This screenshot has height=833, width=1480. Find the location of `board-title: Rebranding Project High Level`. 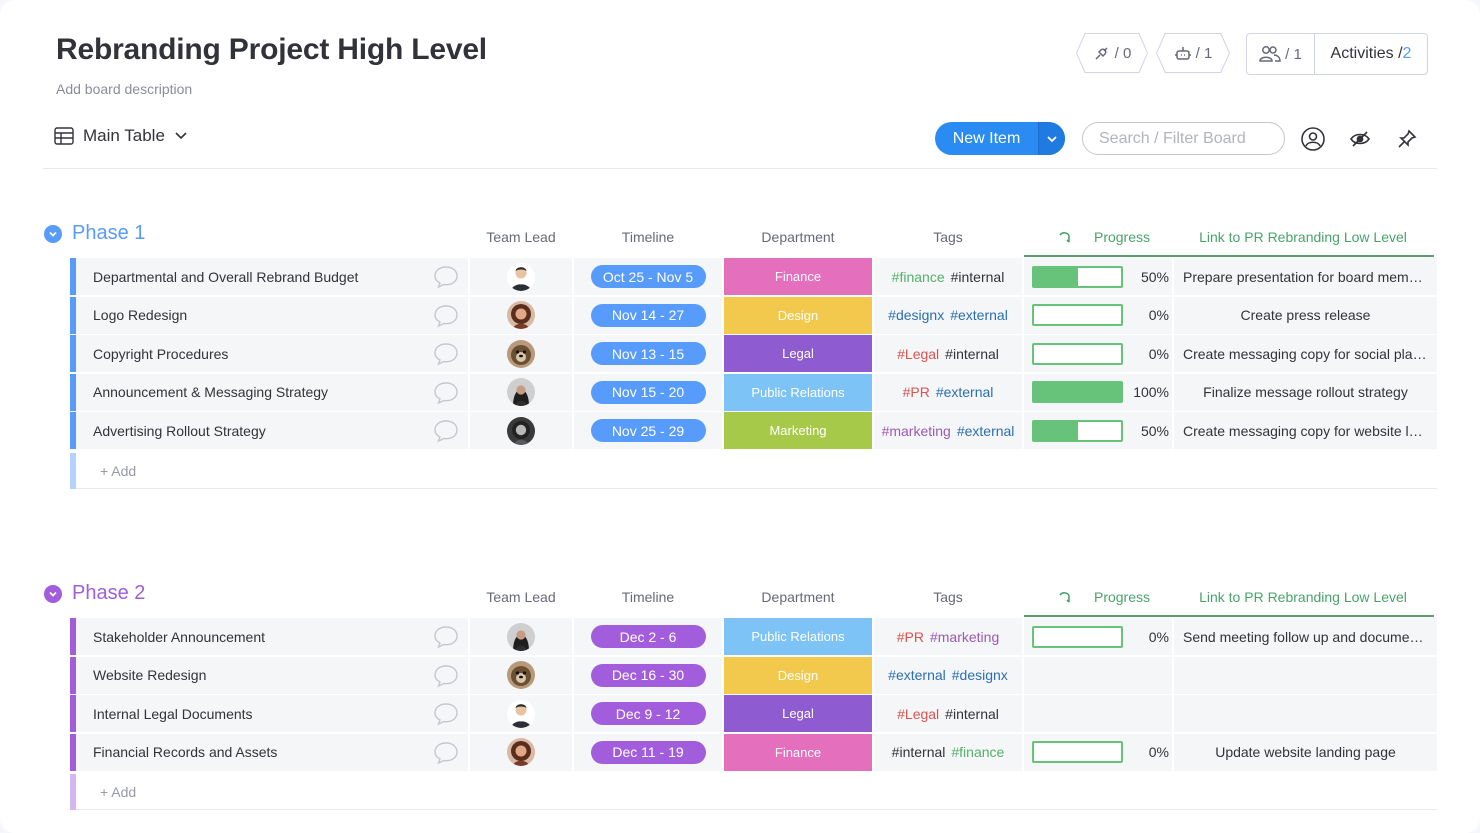

board-title: Rebranding Project High Level is located at coordinates (271, 50).